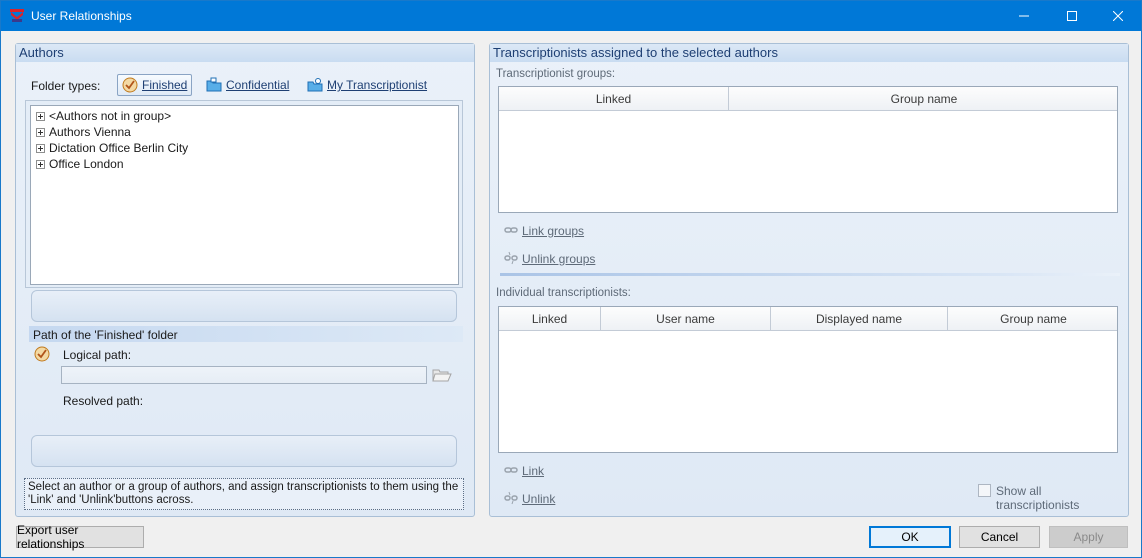  I want to click on tree-item: Dictation Office Berlin City, so click(112, 148).